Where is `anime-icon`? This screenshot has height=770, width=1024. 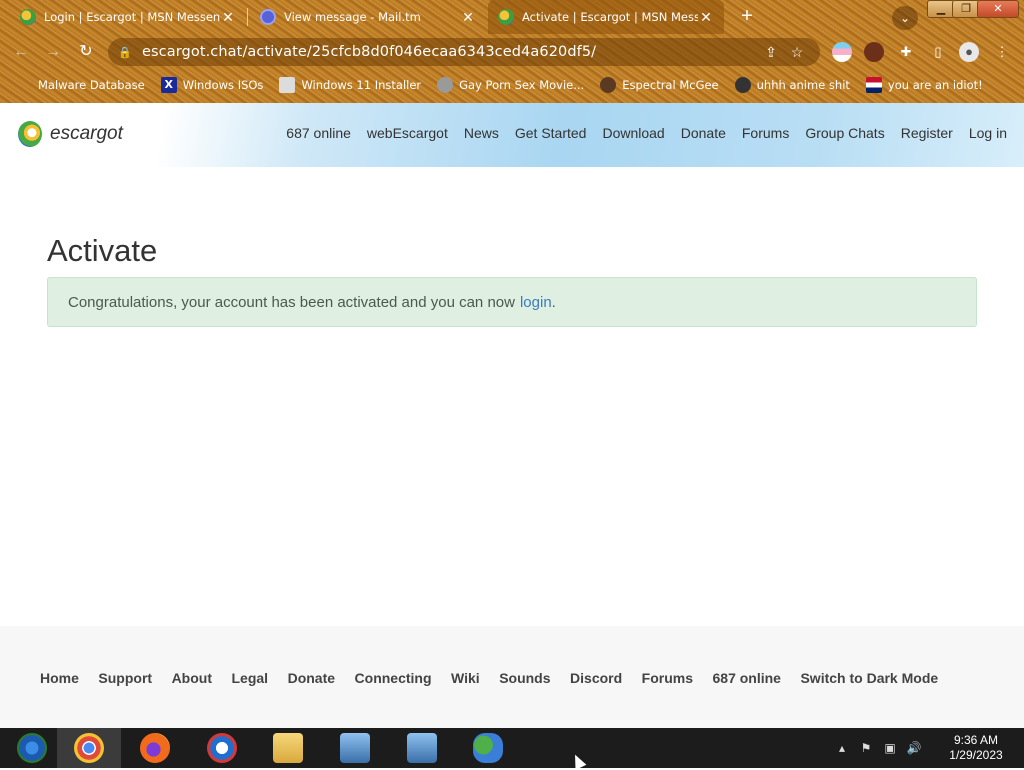 anime-icon is located at coordinates (742, 85).